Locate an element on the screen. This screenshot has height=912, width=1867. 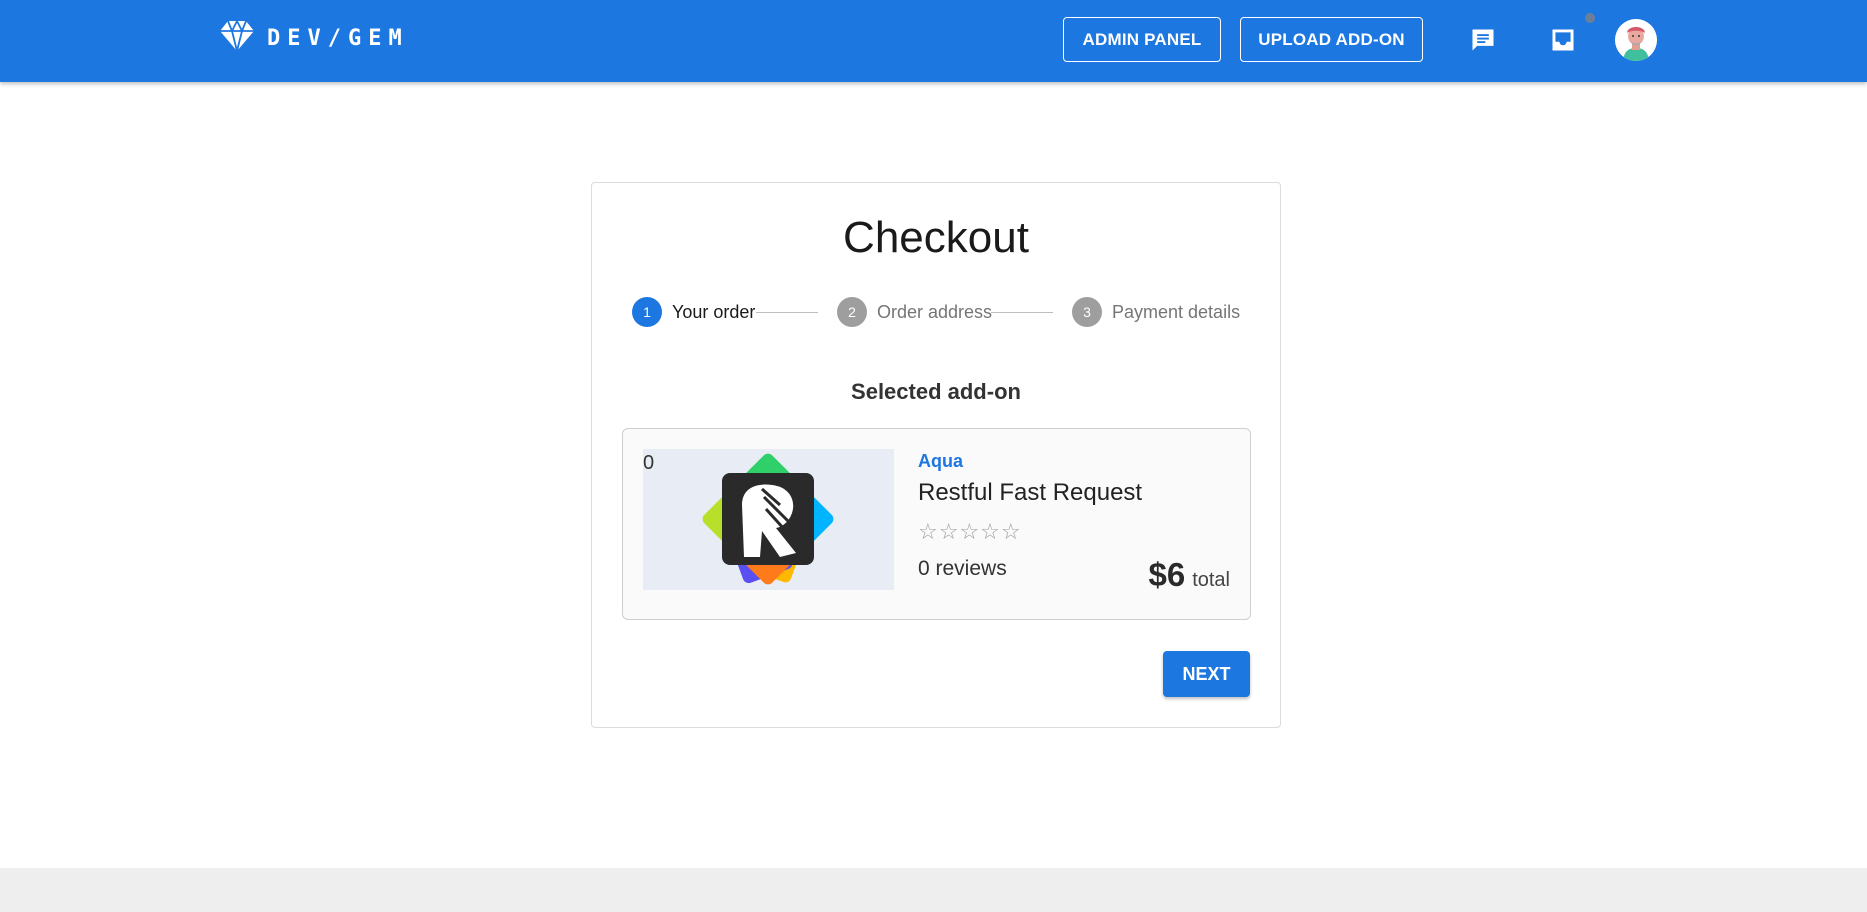
step-order-address: 2 Order address is located at coordinates (914, 312).